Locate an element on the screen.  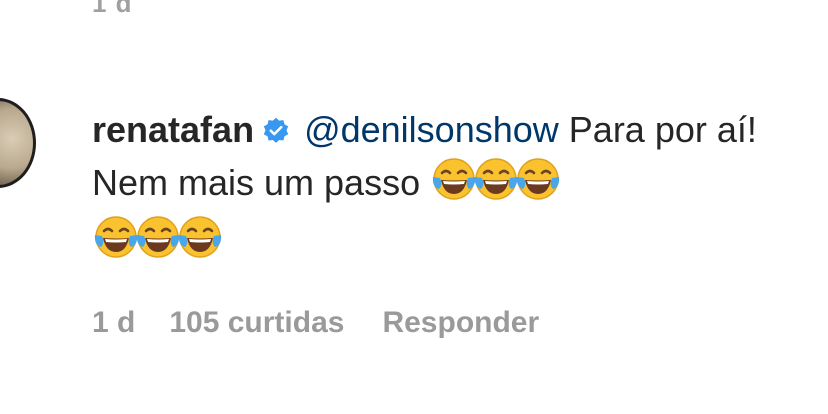
comment-meta: 1 d 105 curtidas Responder is located at coordinates (334, 323).